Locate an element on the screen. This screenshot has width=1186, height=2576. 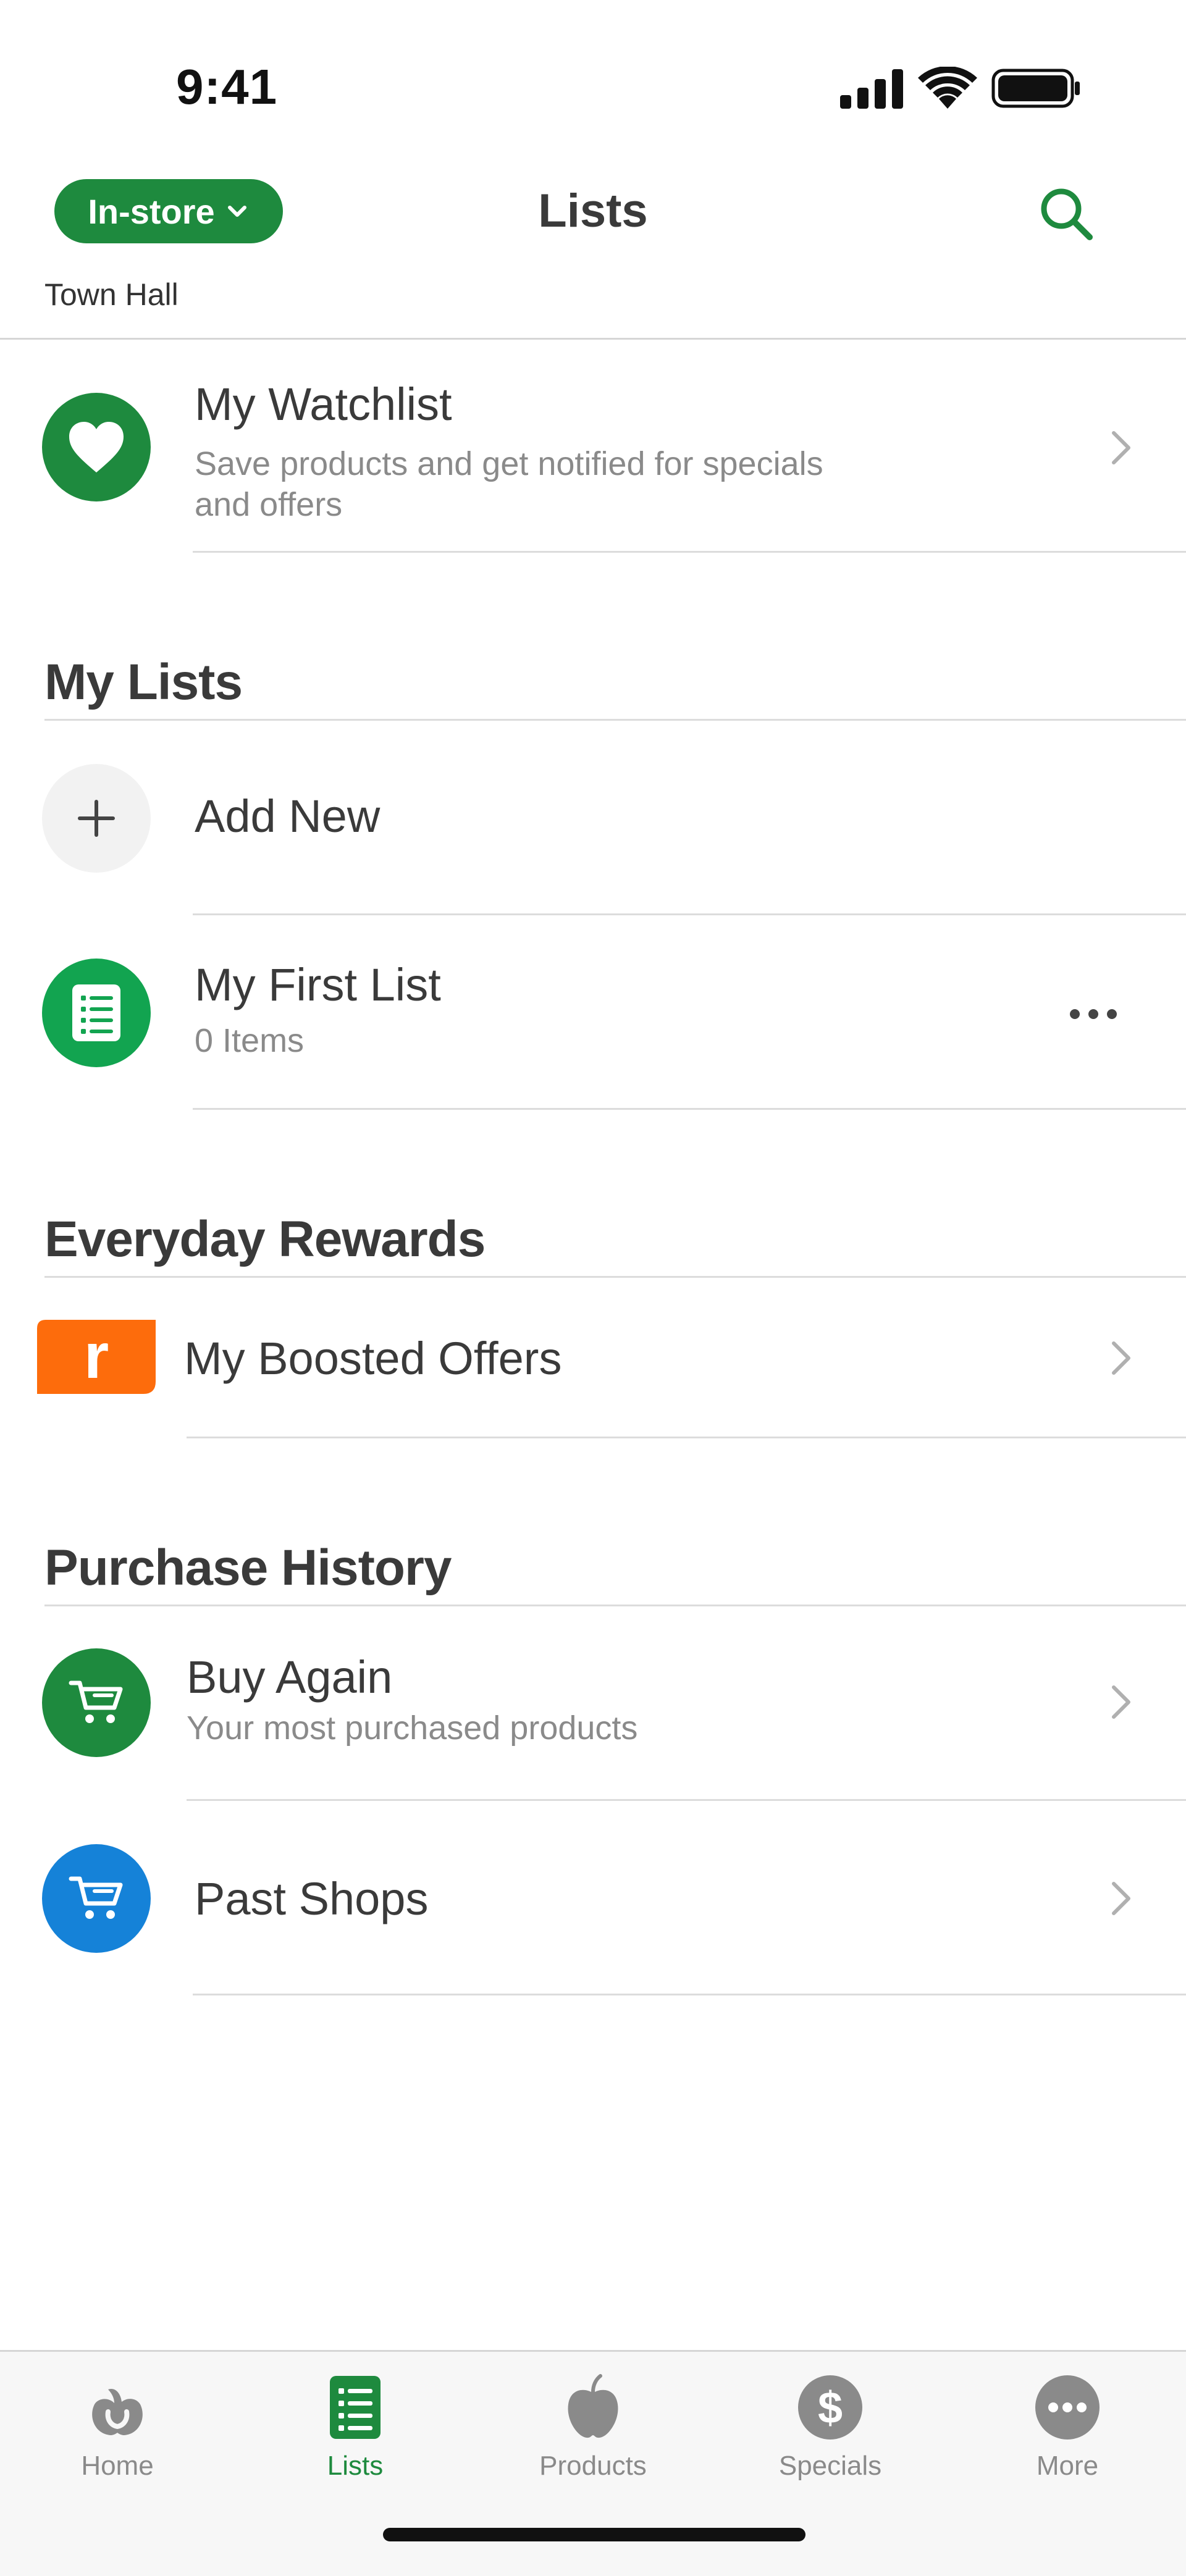
add-new-list-button: Add New is located at coordinates (593, 818).